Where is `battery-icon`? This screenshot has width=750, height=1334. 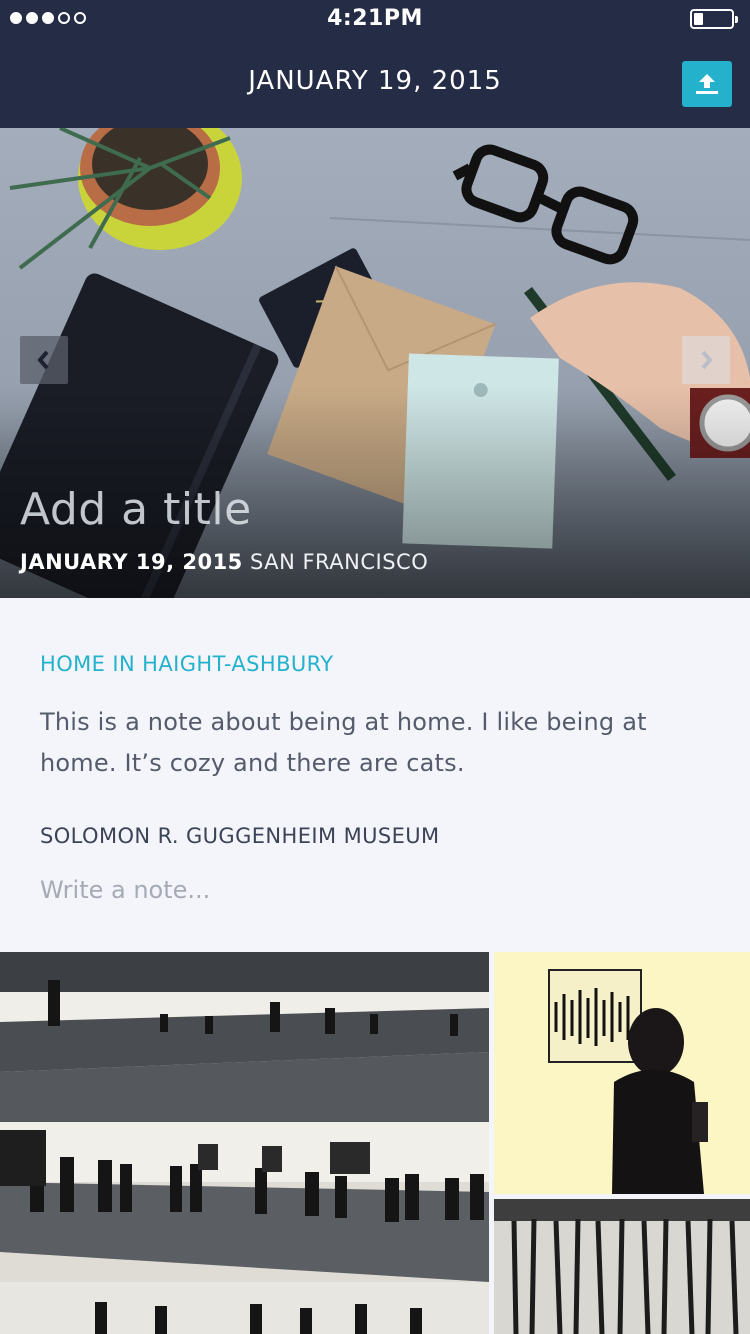
battery-icon is located at coordinates (714, 19).